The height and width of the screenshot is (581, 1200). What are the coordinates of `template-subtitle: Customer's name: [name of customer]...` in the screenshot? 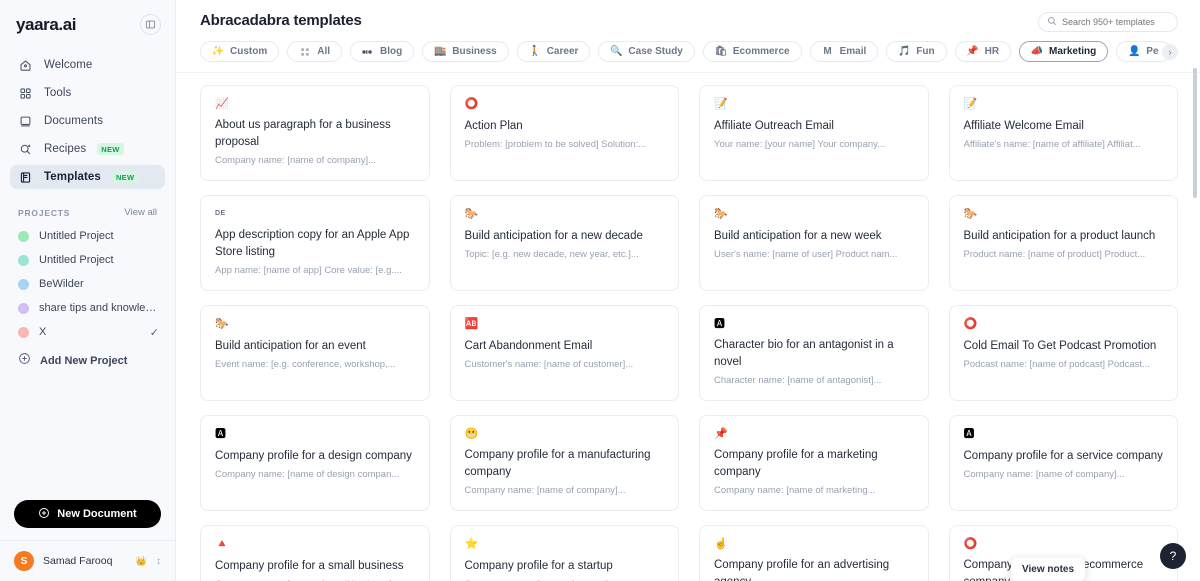 It's located at (549, 364).